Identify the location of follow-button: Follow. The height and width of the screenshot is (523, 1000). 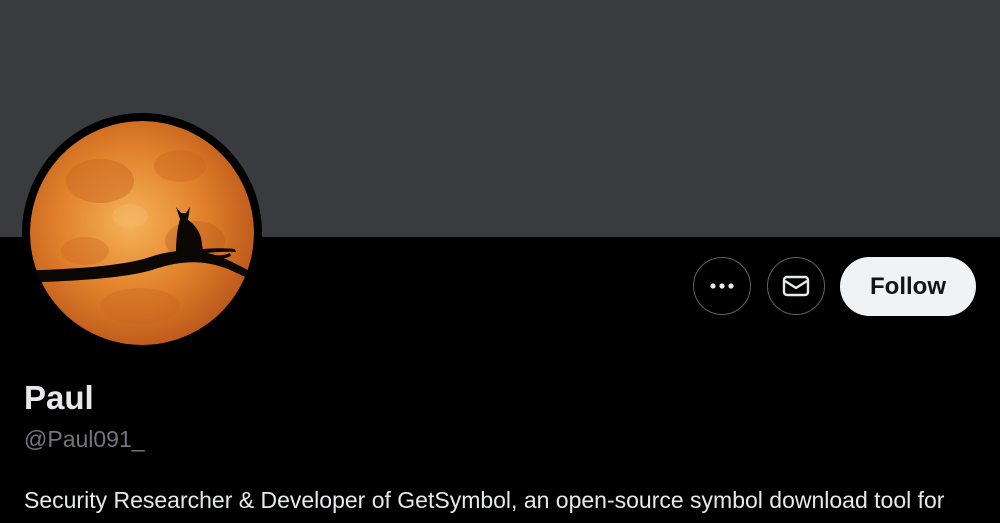
(908, 286).